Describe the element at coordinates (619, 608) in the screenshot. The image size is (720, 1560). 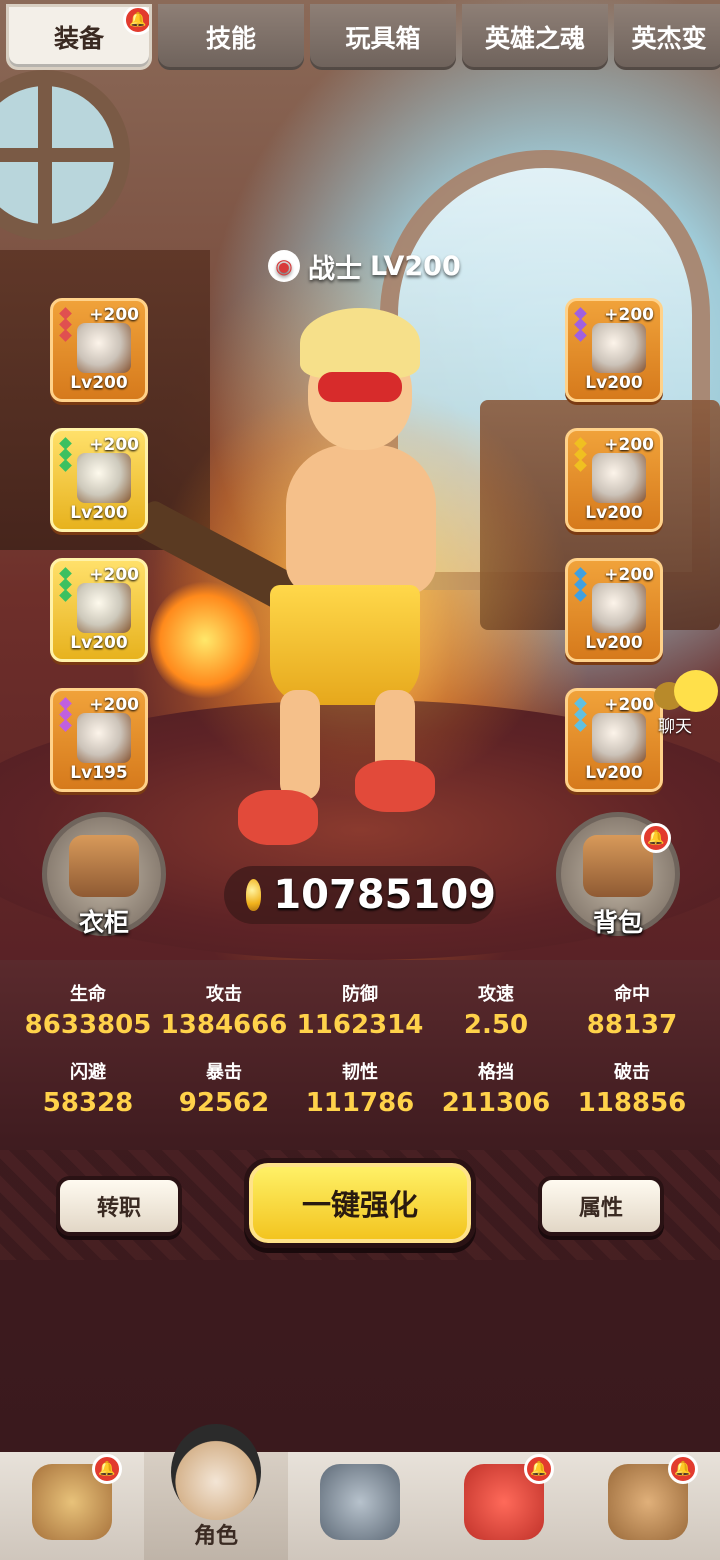
I see `boots-item-icon` at that location.